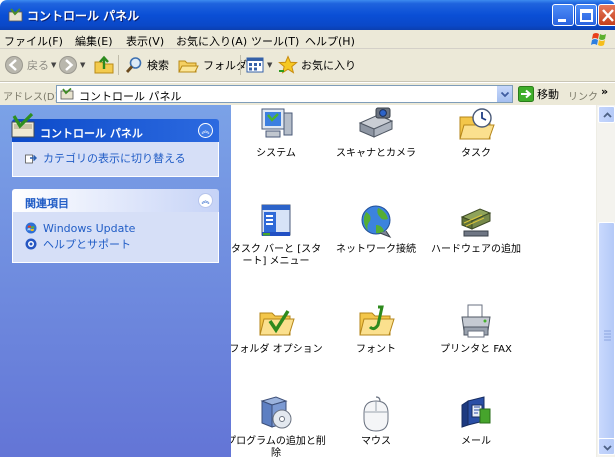 Image resolution: width=615 pixels, height=457 pixels. What do you see at coordinates (276, 412) in the screenshot?
I see `add-remove-programs-icon` at bounding box center [276, 412].